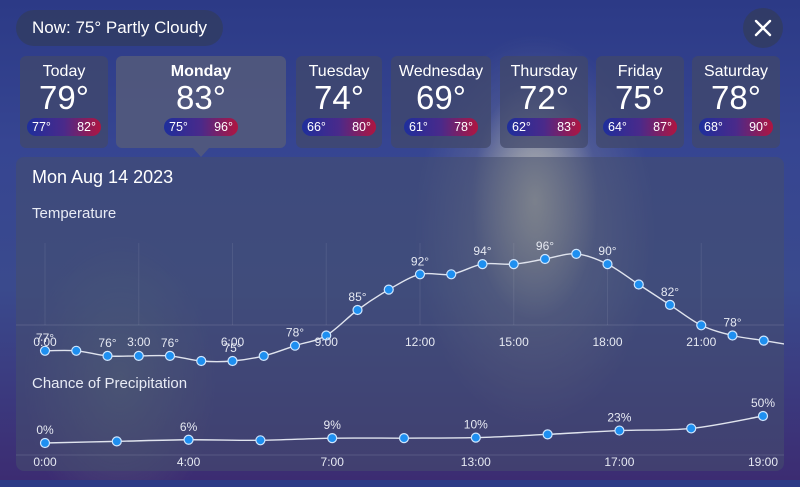  Describe the element at coordinates (441, 97) in the screenshot. I see `day-temp: 69°` at that location.